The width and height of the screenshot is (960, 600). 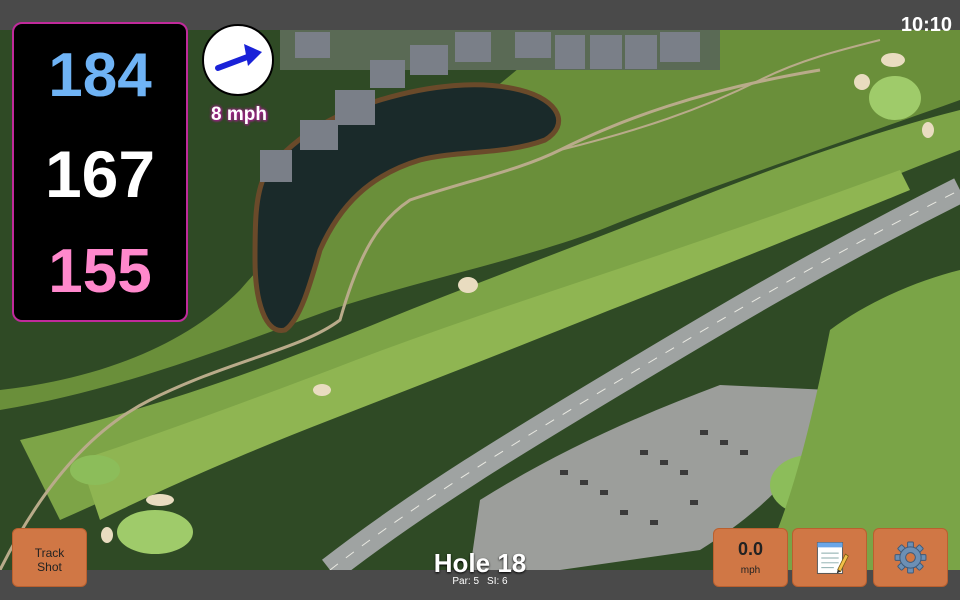 What do you see at coordinates (49, 553) in the screenshot?
I see `track-shot-label-line1: Track` at bounding box center [49, 553].